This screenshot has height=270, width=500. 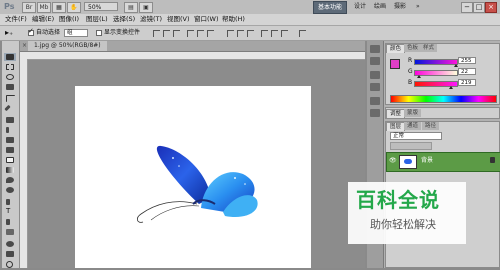 I want to click on zoom-level-select: 50%, so click(x=101, y=6).